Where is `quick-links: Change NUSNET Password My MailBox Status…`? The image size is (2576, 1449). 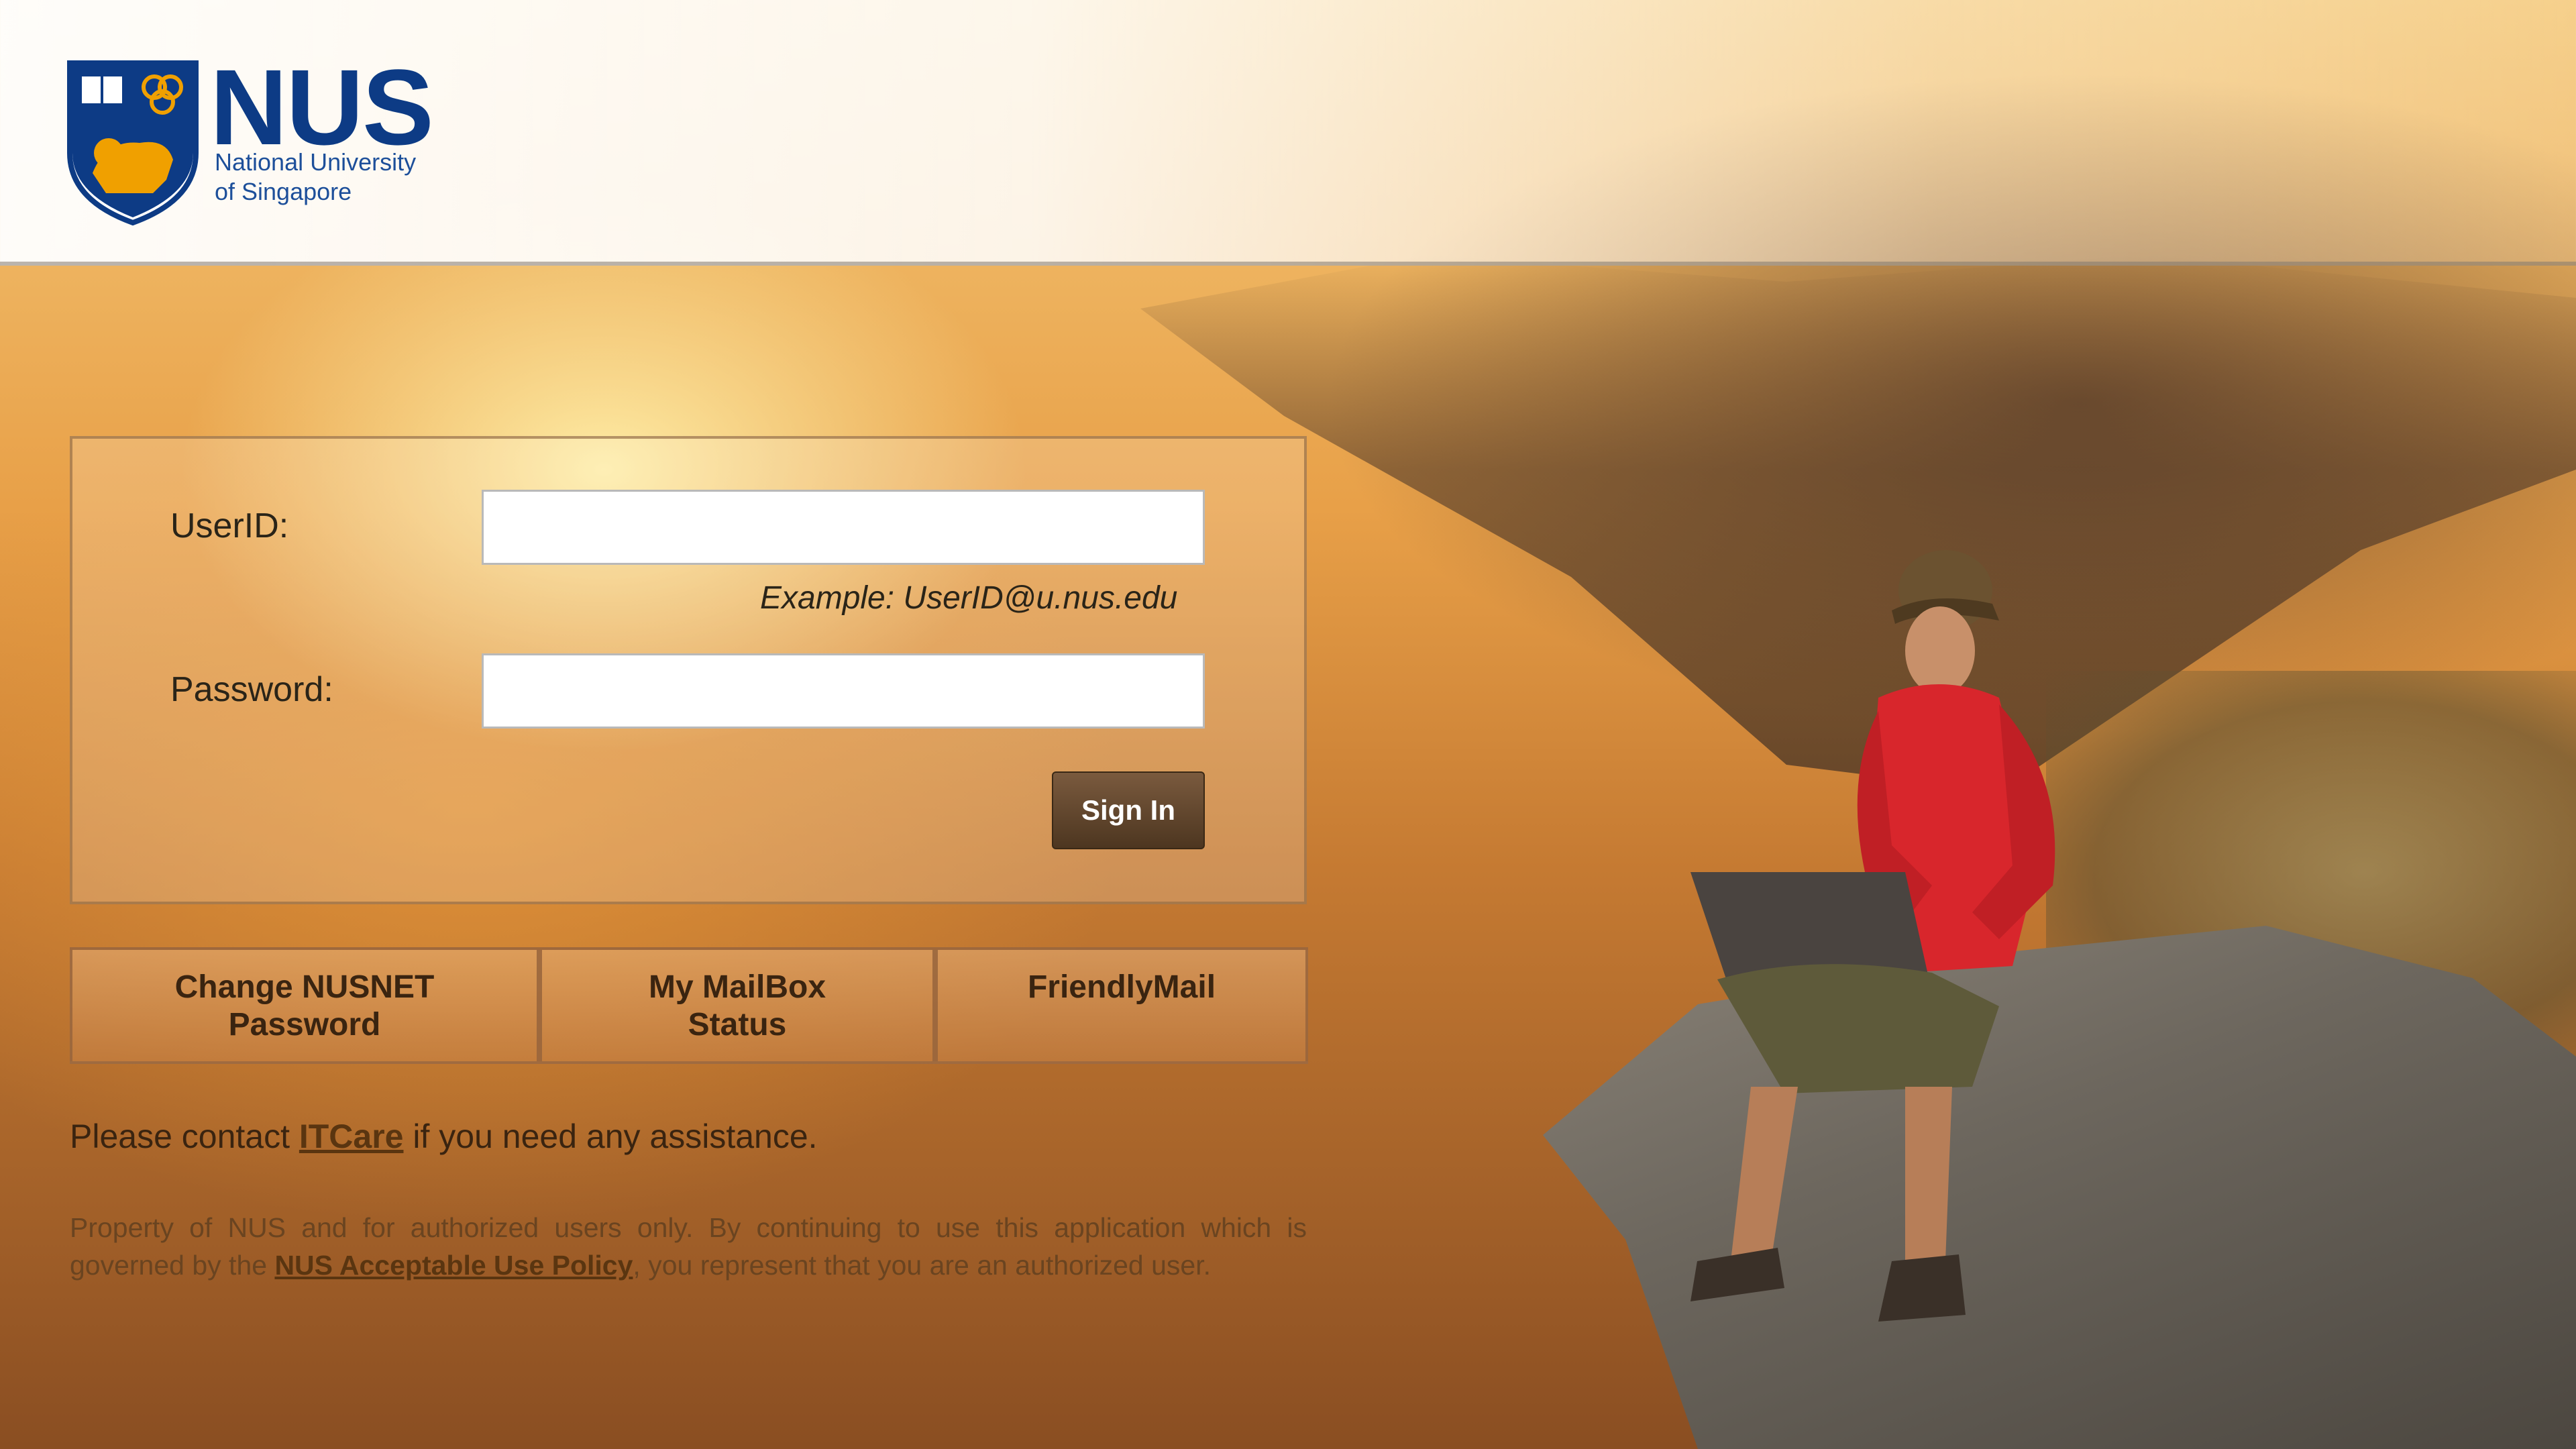 quick-links: Change NUSNET Password My MailBox Status… is located at coordinates (689, 1005).